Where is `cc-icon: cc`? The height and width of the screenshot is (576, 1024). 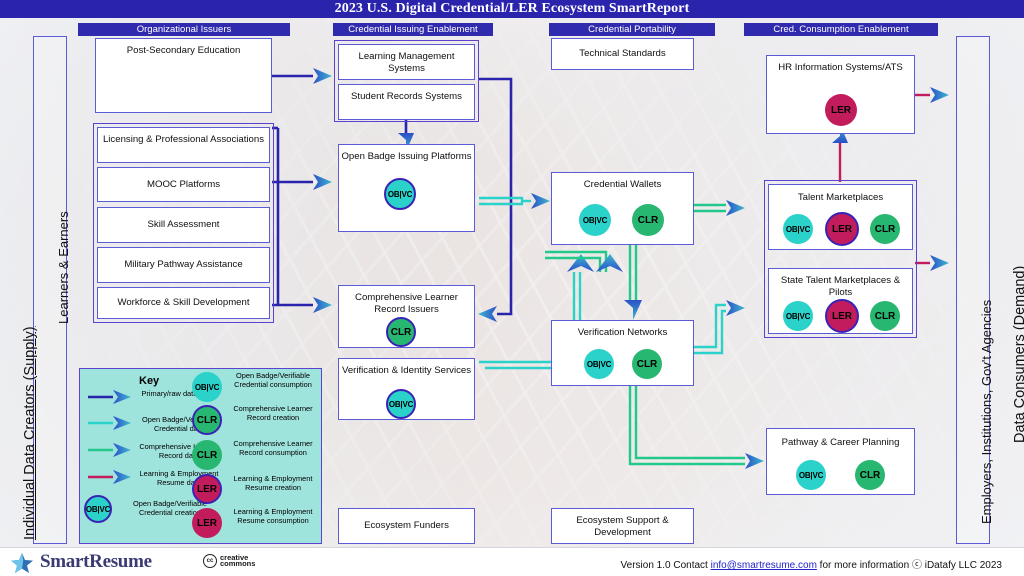 cc-icon: cc is located at coordinates (210, 561).